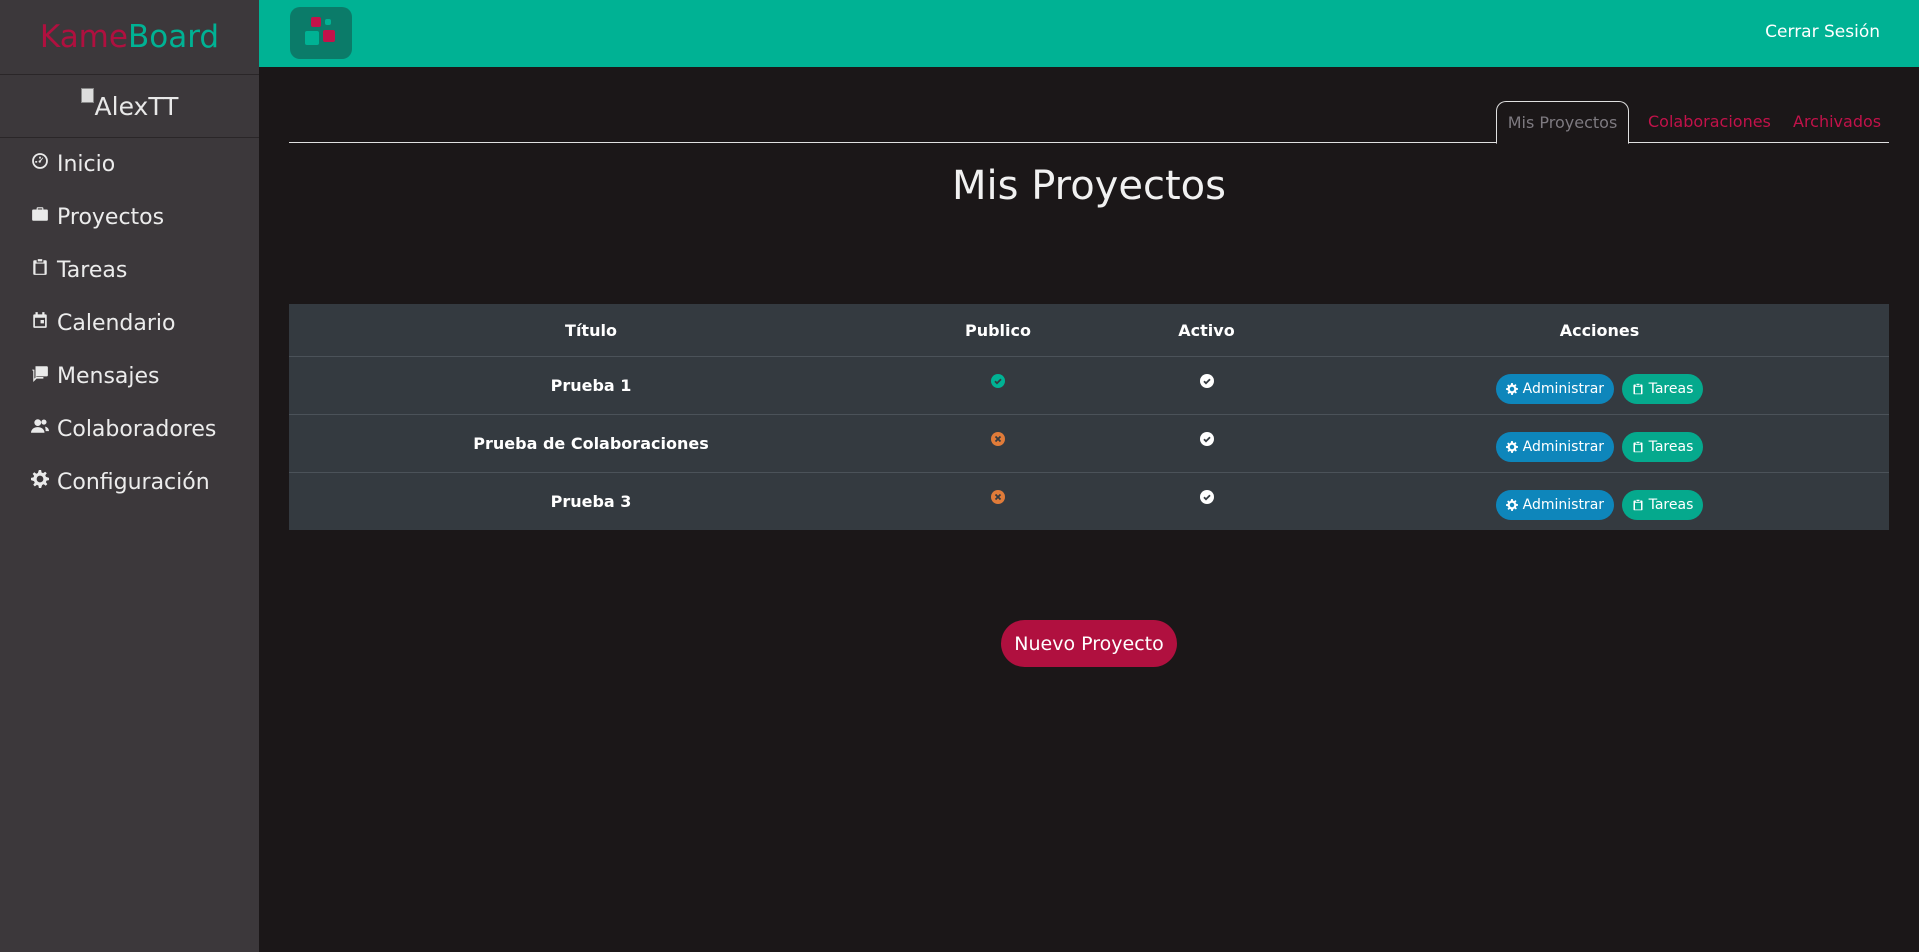 The image size is (1919, 952). Describe the element at coordinates (83, 37) in the screenshot. I see `brand-name-part1: Kame` at that location.